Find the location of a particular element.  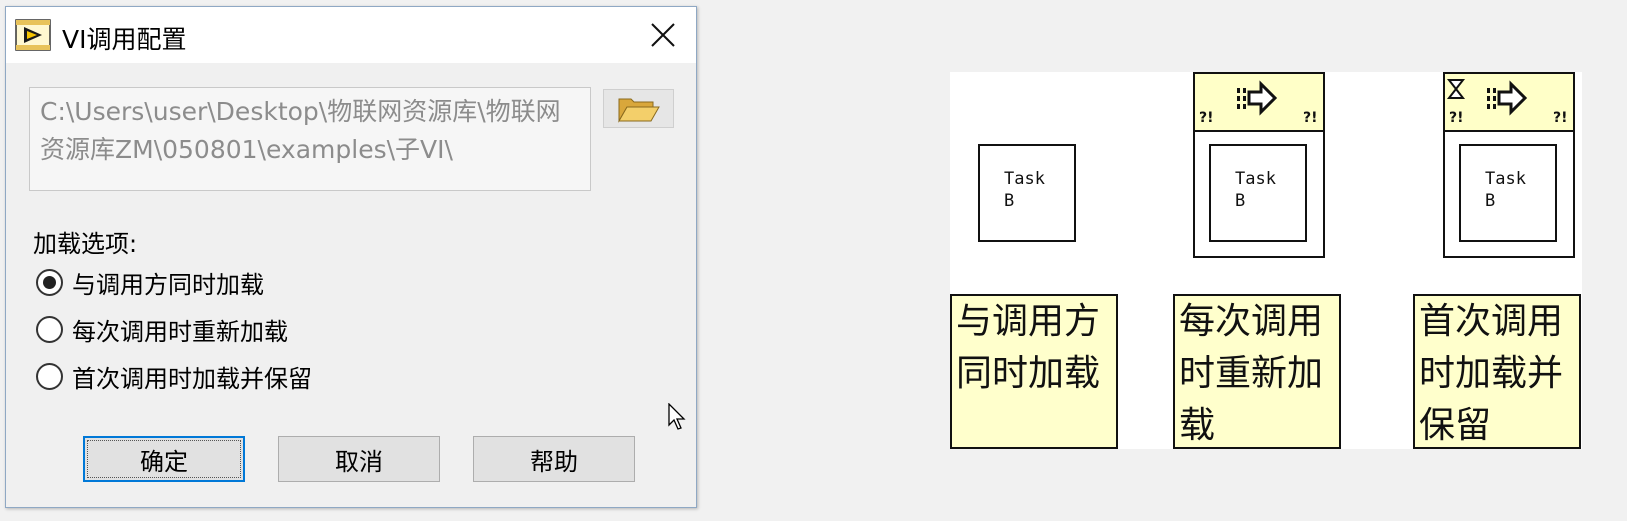

radio-load-first-call-retain is located at coordinates (49, 376).